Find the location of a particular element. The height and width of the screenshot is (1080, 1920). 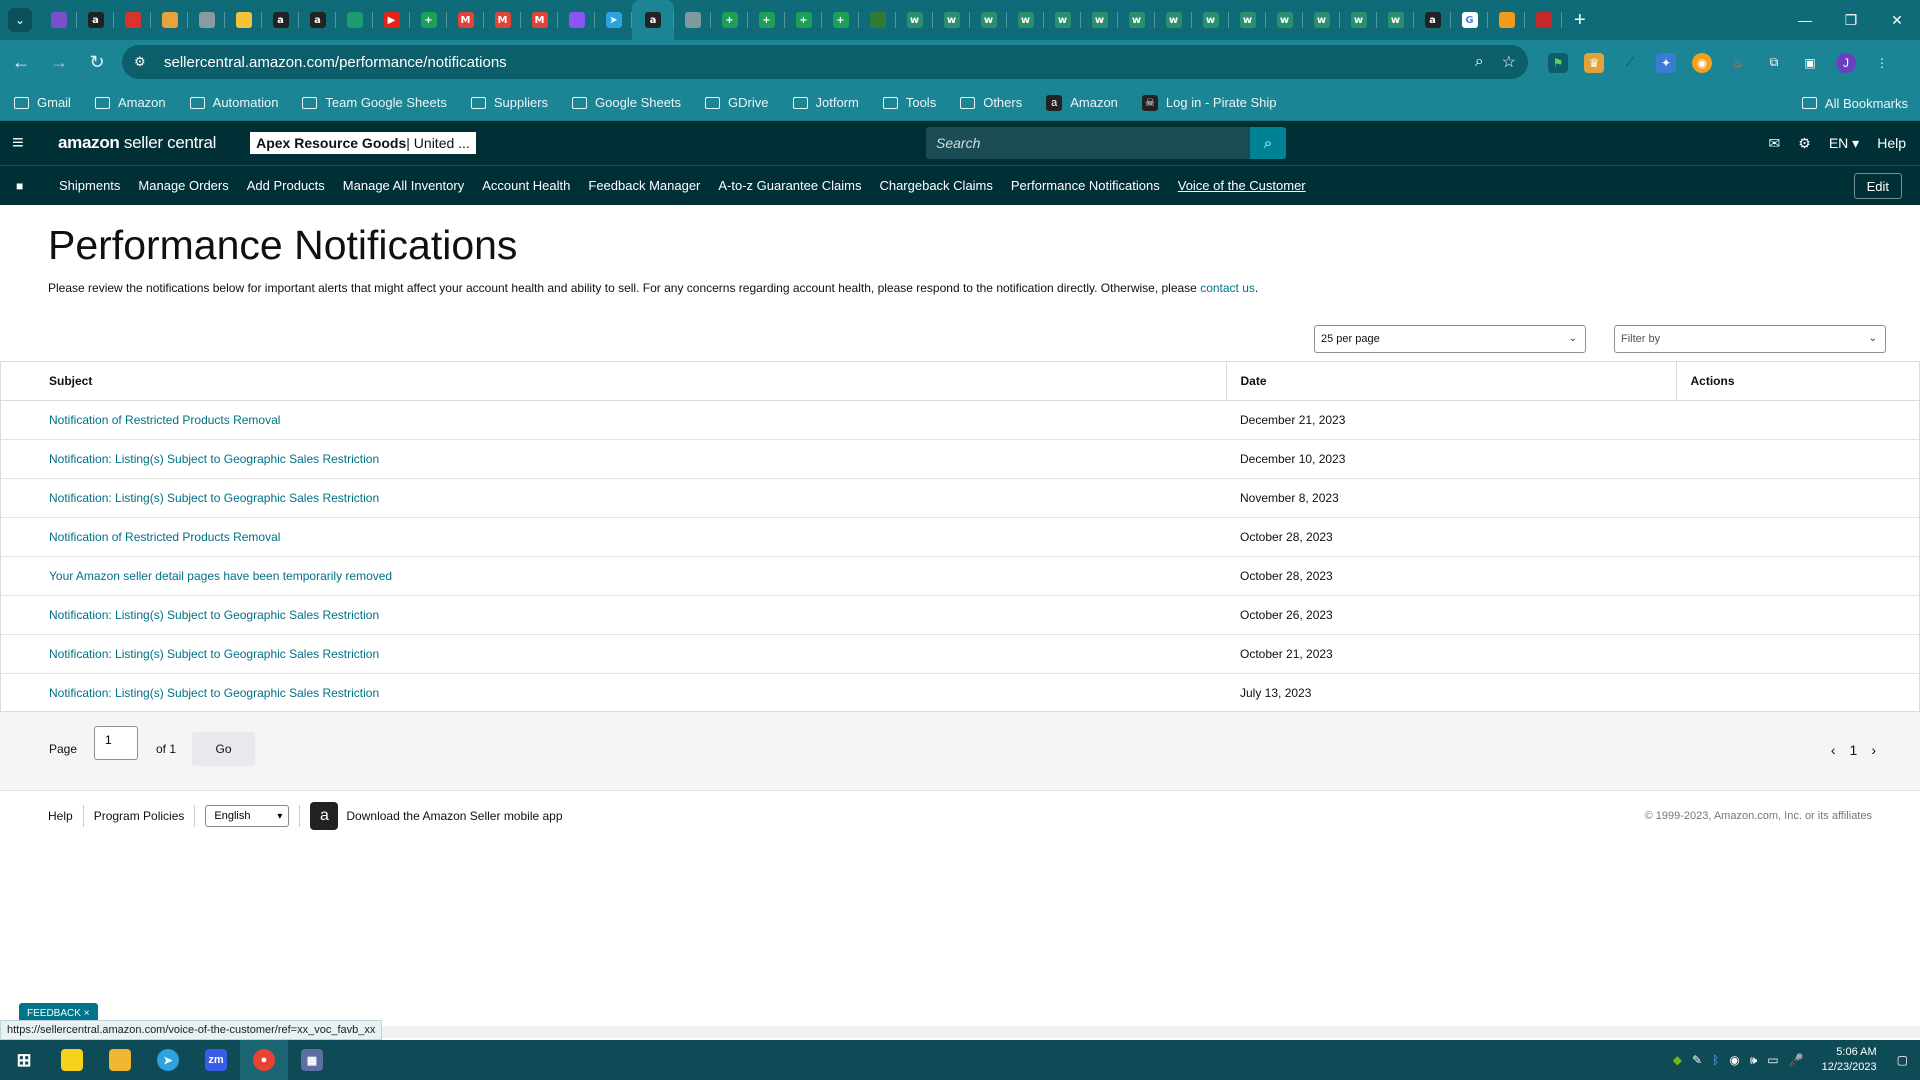

page-number-input: 1 is located at coordinates (116, 743).